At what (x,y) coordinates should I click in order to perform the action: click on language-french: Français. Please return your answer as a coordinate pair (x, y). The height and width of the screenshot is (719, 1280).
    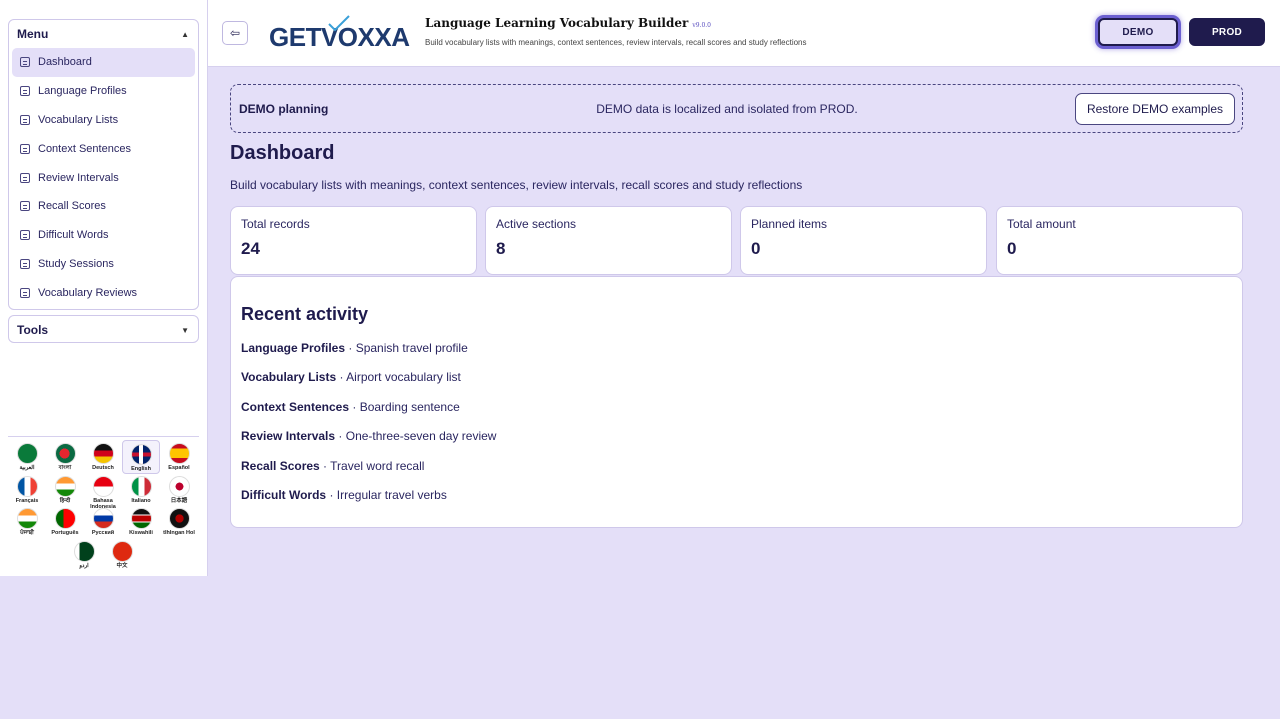
    Looking at the image, I should click on (27, 490).